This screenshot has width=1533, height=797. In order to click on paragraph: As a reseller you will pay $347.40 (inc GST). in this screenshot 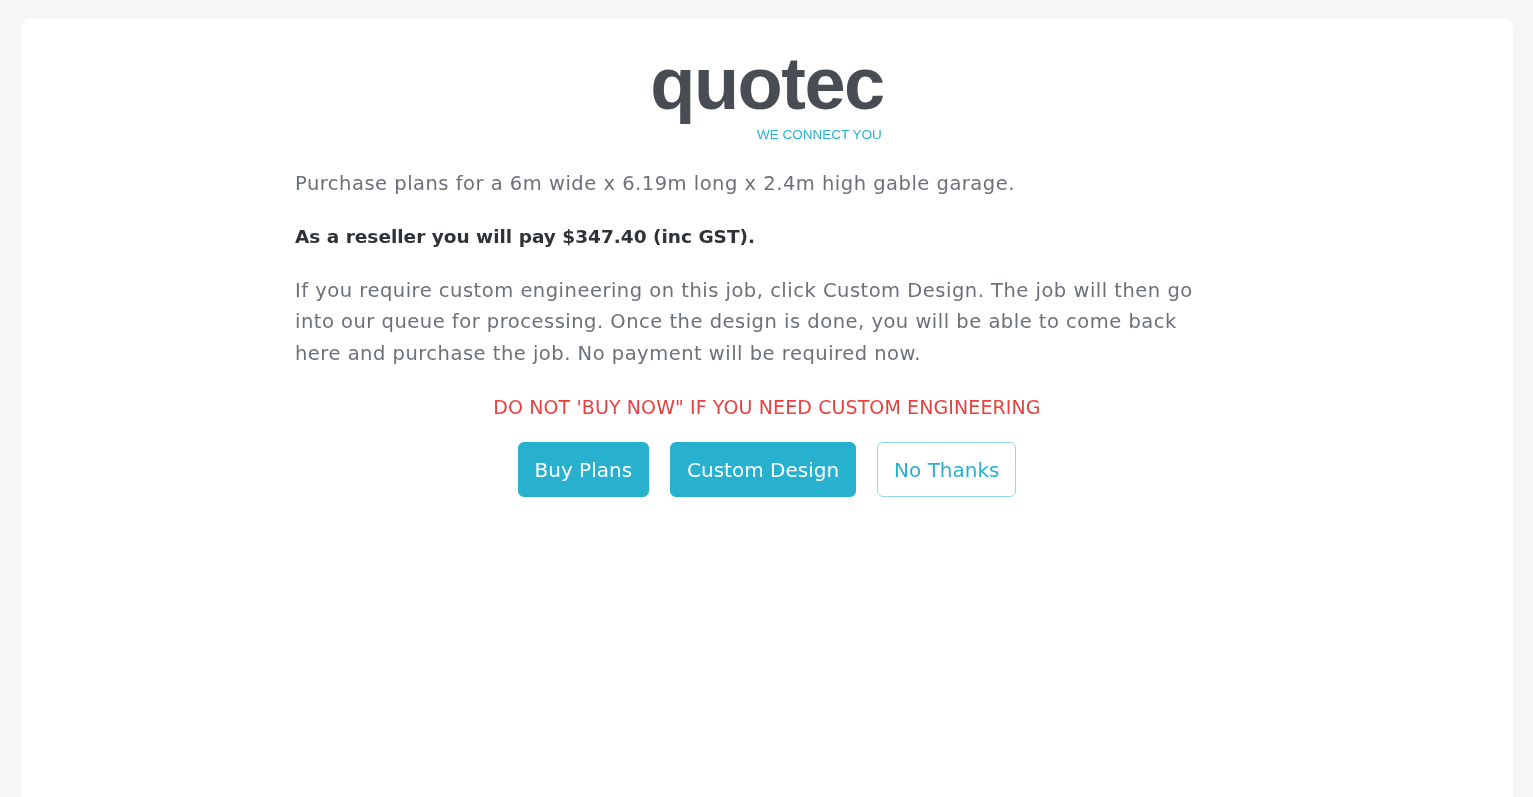, I will do `click(525, 237)`.